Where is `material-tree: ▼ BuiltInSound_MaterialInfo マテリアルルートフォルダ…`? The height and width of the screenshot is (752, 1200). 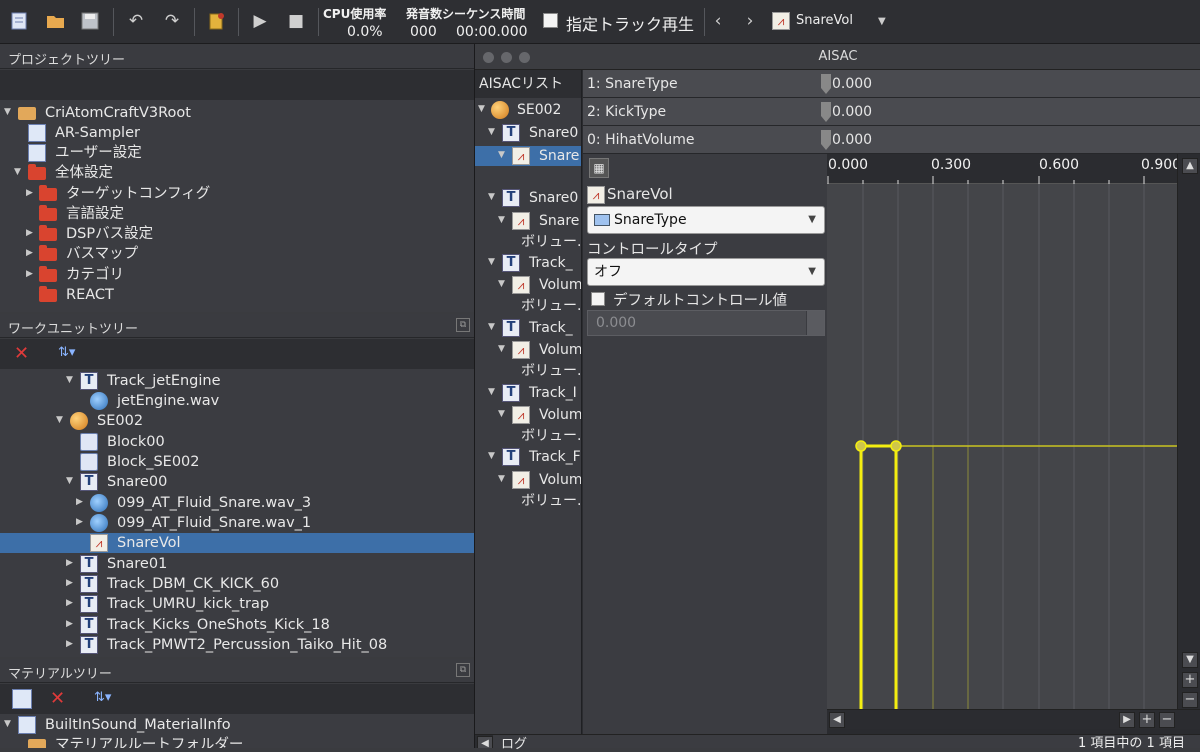
material-tree: ▼ BuiltInSound_MaterialInfo マテリアルルートフォルダ… is located at coordinates (237, 731).